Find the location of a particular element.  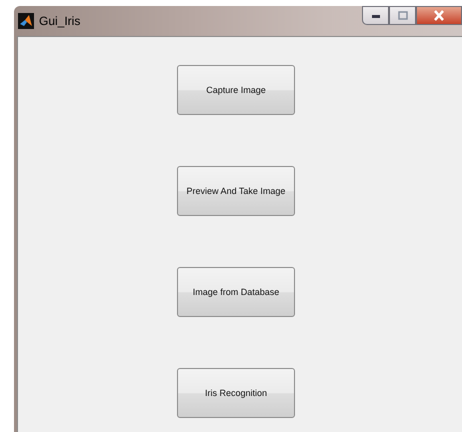

maximize-icon is located at coordinates (403, 15).